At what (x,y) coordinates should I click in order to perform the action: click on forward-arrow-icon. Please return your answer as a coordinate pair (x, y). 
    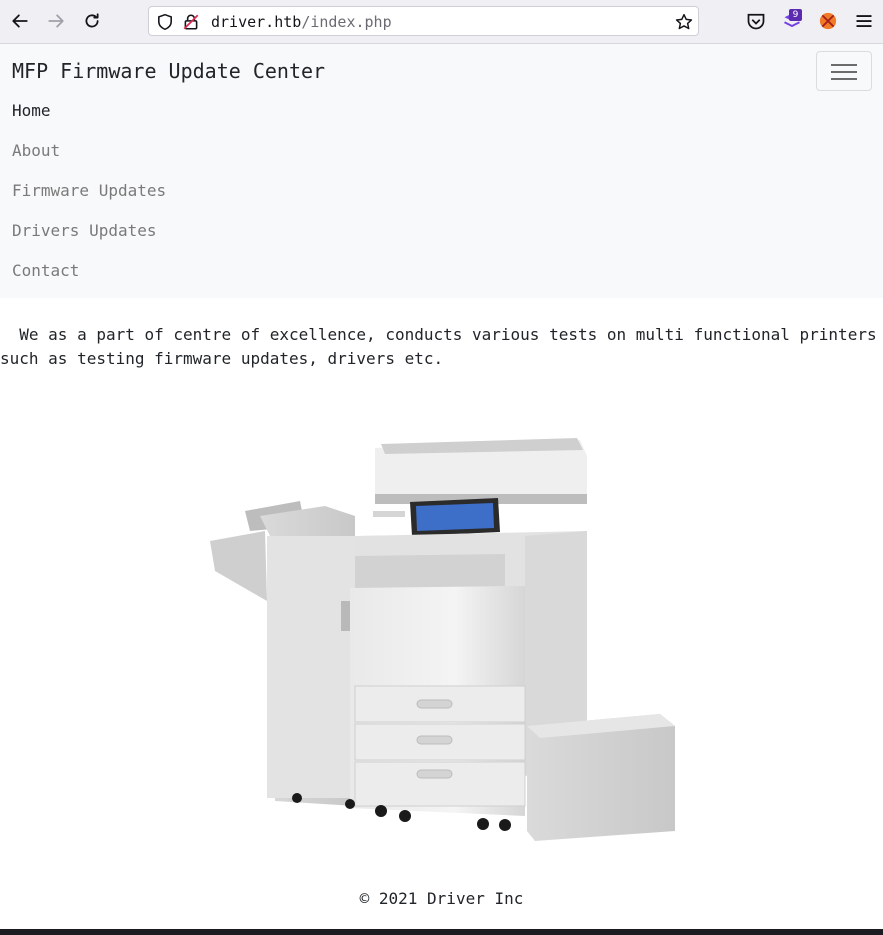
    Looking at the image, I should click on (56, 21).